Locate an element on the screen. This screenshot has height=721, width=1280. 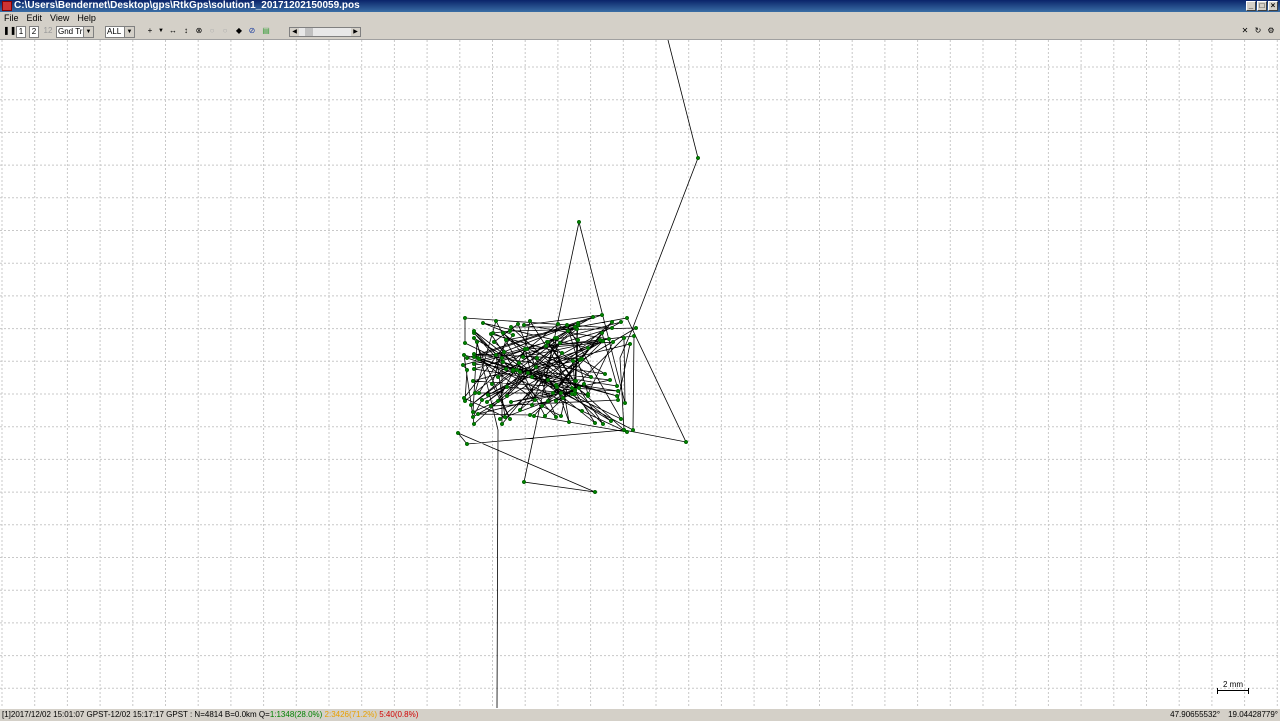
plot-1-button: 1 is located at coordinates (21, 32).